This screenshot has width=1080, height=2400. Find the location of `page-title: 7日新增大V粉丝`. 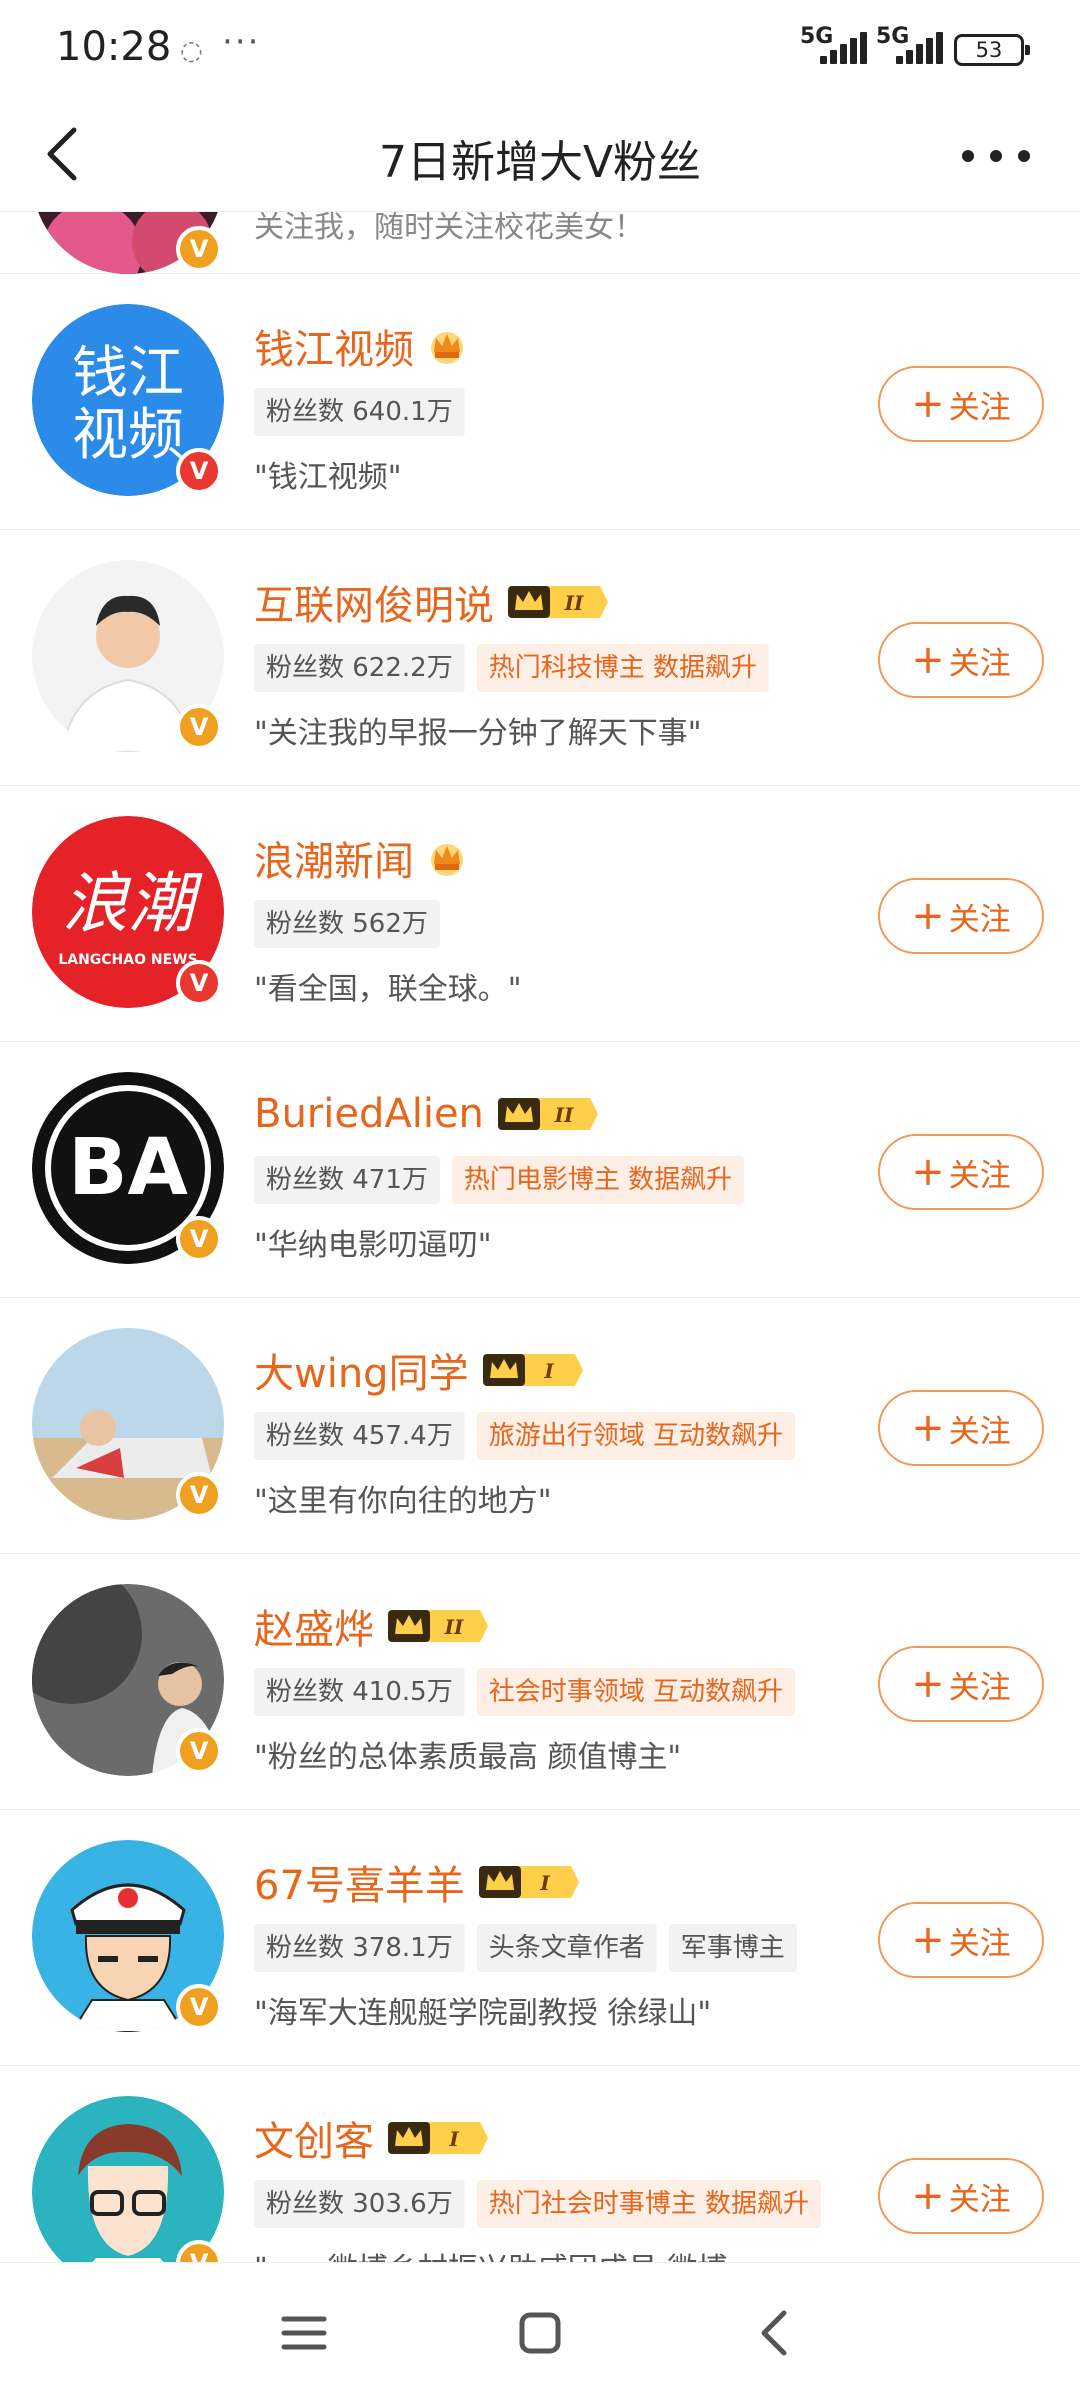

page-title: 7日新增大V粉丝 is located at coordinates (540, 162).